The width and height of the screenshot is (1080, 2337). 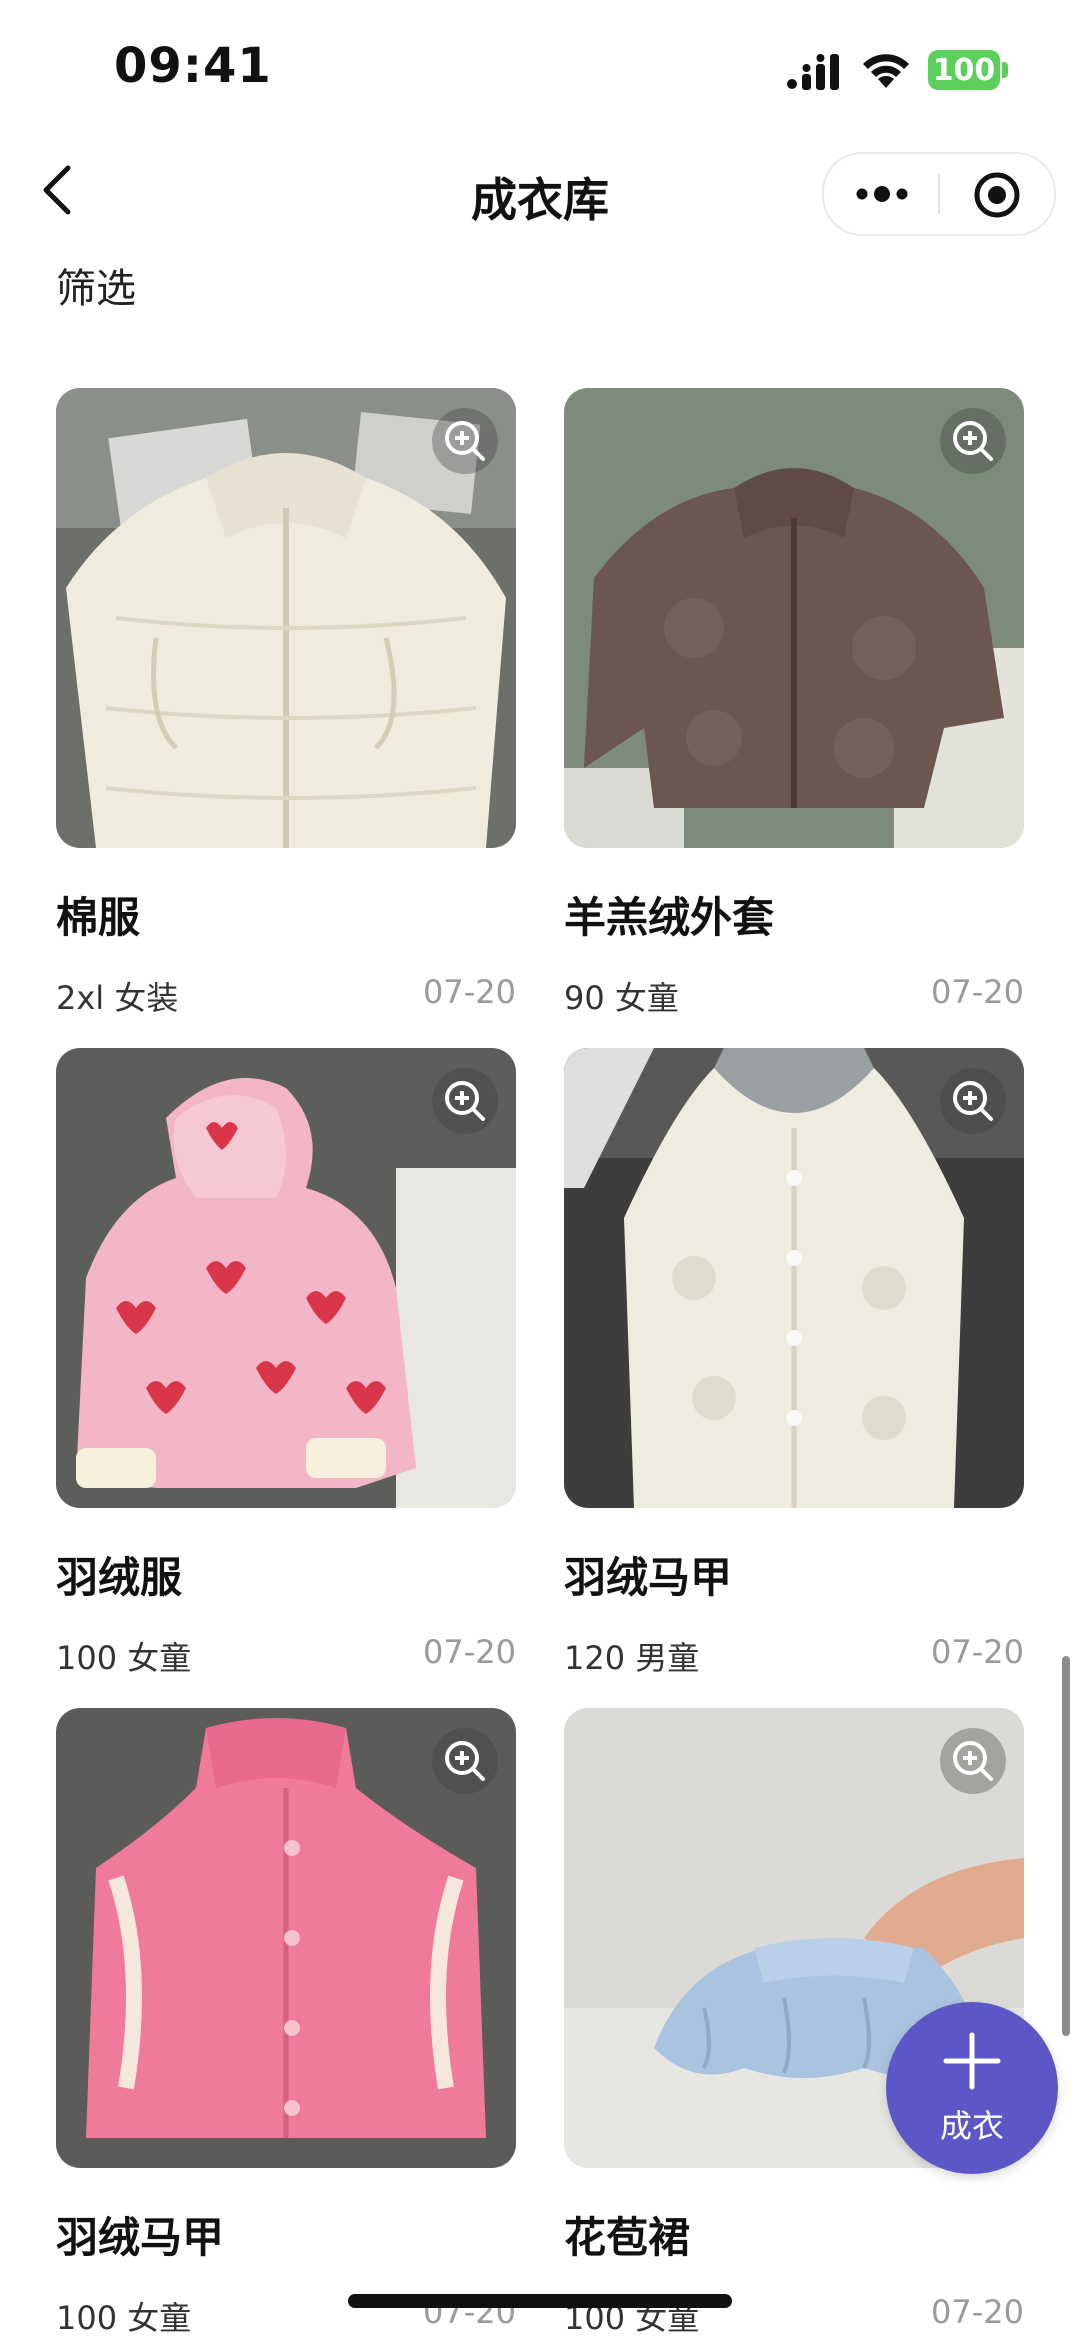 I want to click on garment-card: 棉服 2xl 女装 07-20, so click(x=286, y=702).